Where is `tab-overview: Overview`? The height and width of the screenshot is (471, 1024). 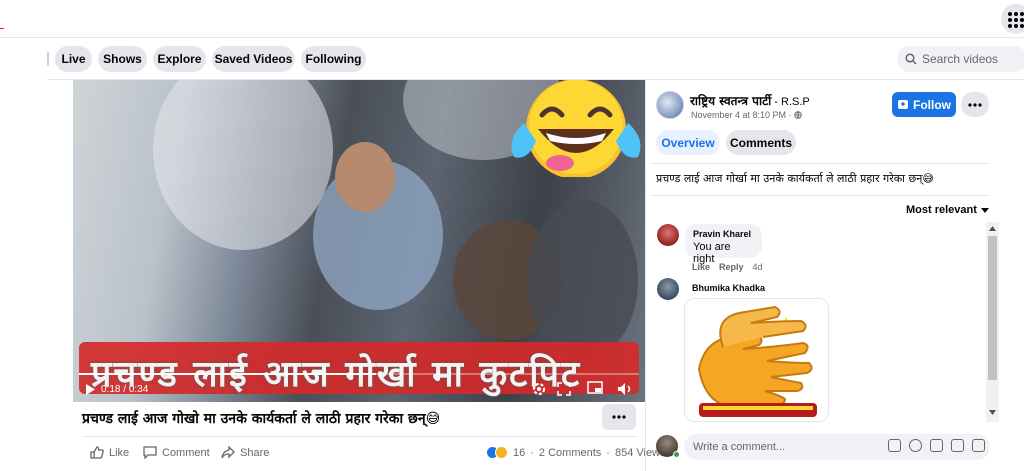 tab-overview: Overview is located at coordinates (688, 142).